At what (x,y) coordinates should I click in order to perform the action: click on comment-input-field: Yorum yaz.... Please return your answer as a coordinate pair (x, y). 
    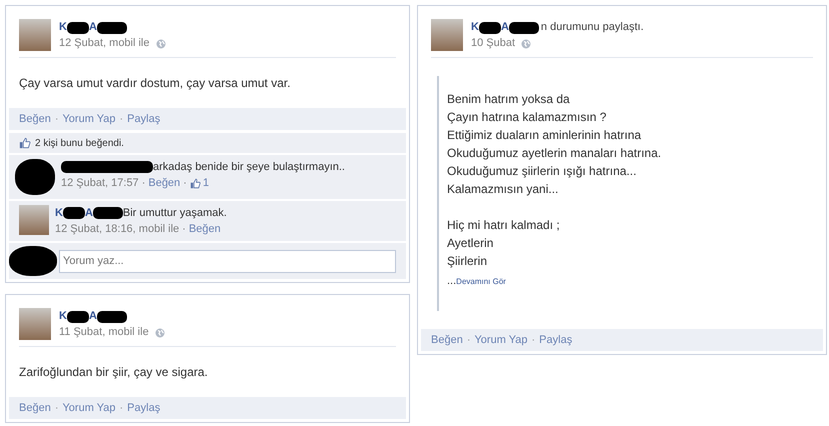
    Looking at the image, I should click on (227, 261).